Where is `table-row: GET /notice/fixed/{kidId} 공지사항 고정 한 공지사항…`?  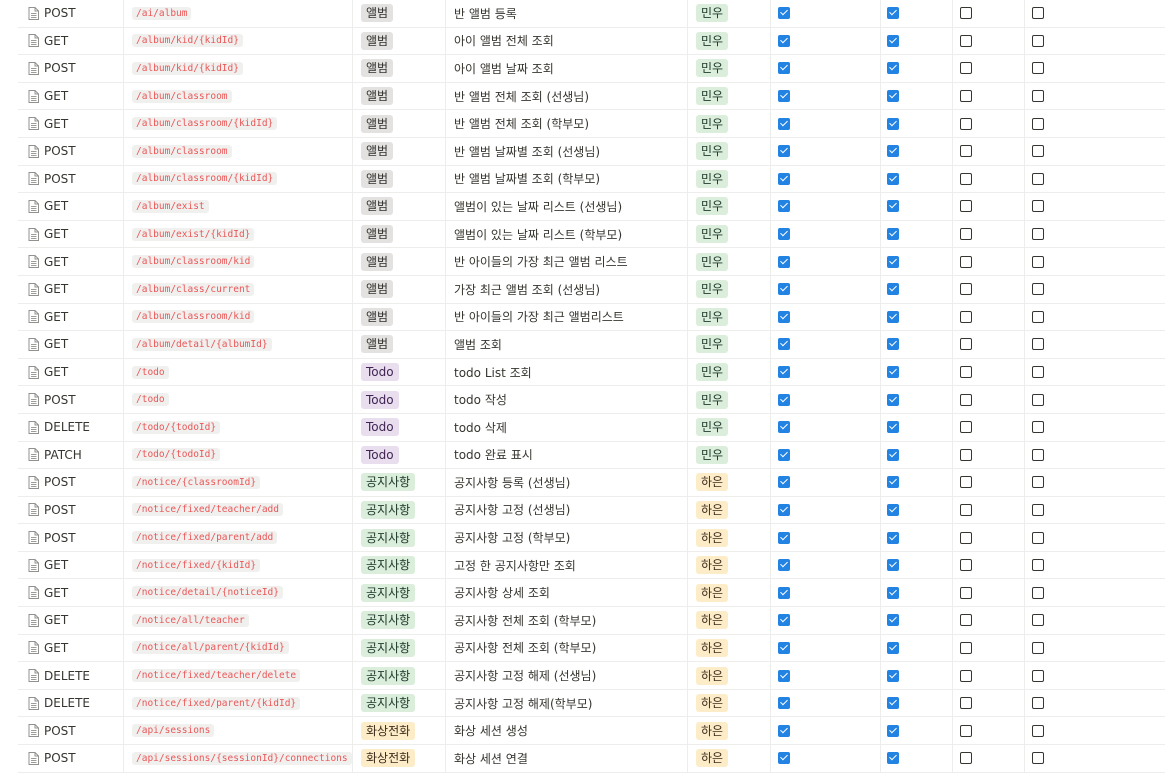
table-row: GET /notice/fixed/{kidId} 공지사항 고정 한 공지사항… is located at coordinates (591, 565).